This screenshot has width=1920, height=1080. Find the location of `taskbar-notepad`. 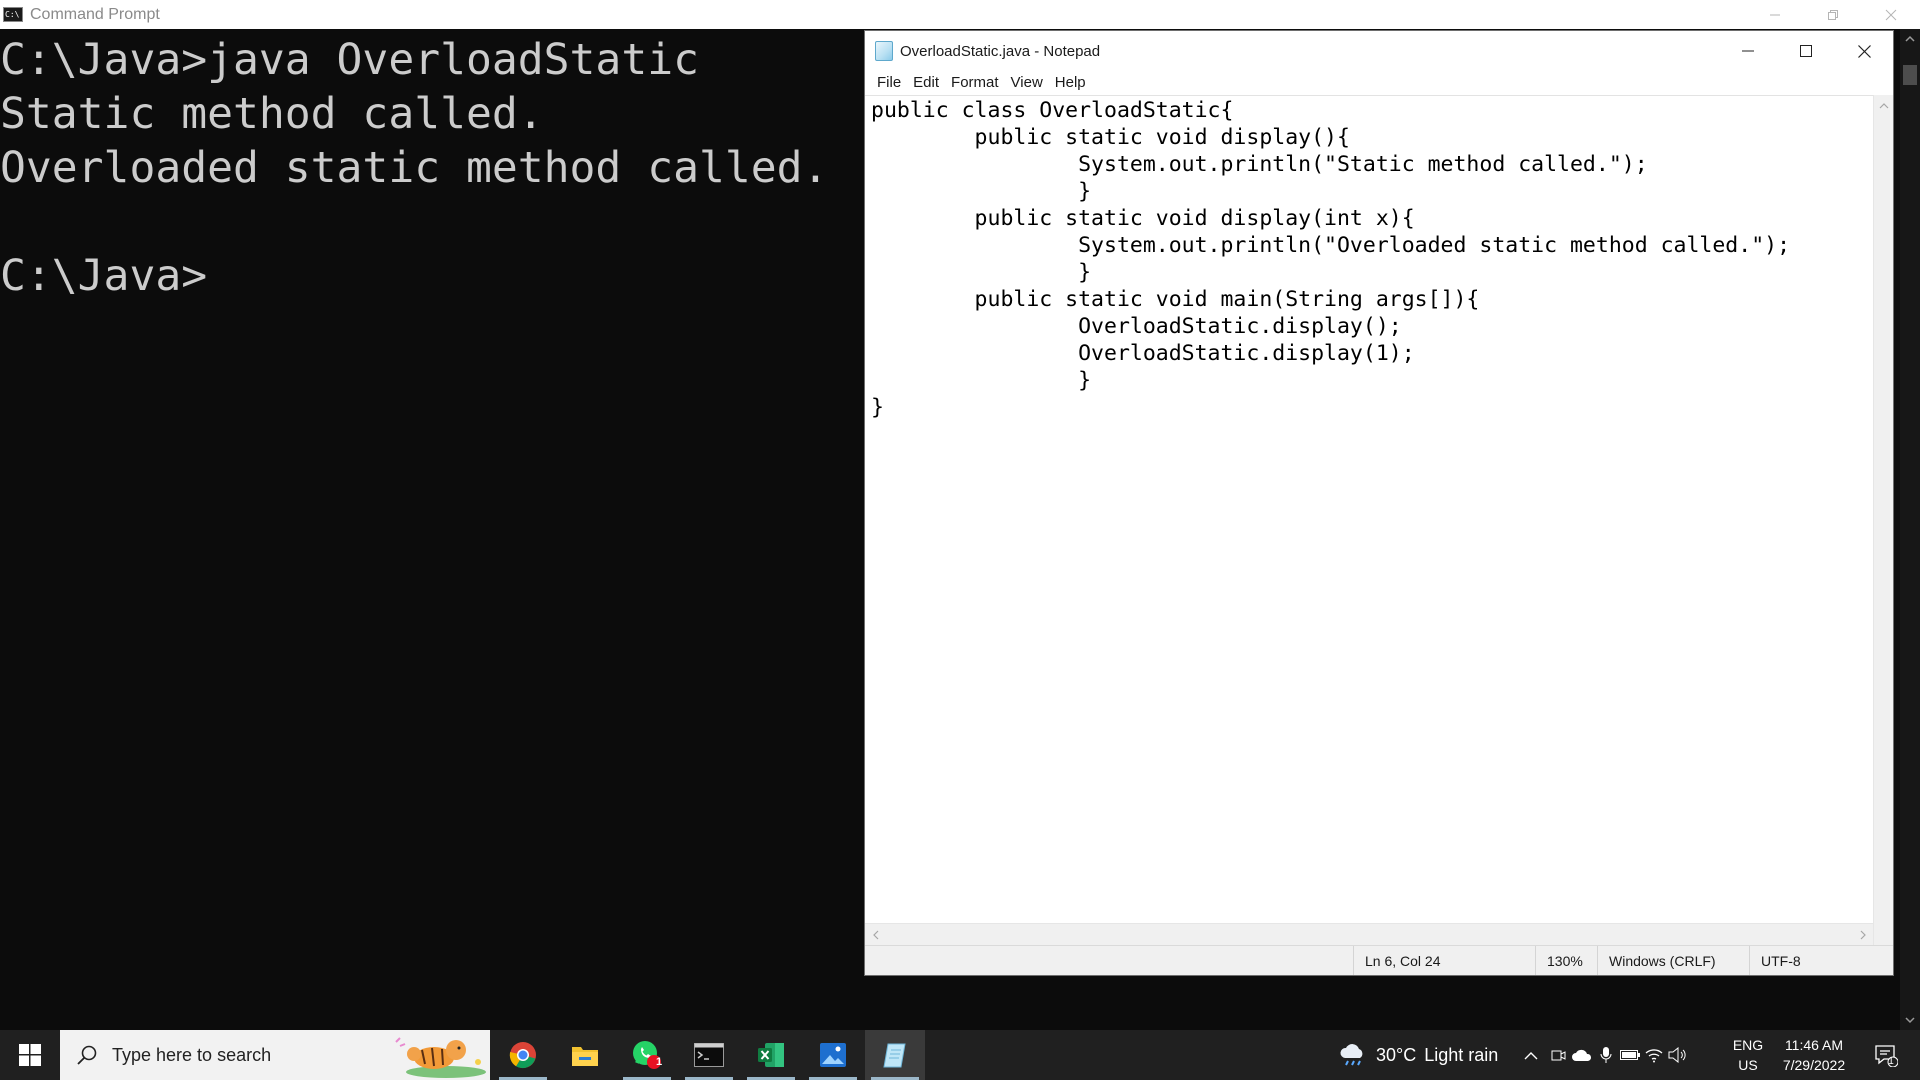

taskbar-notepad is located at coordinates (895, 1055).